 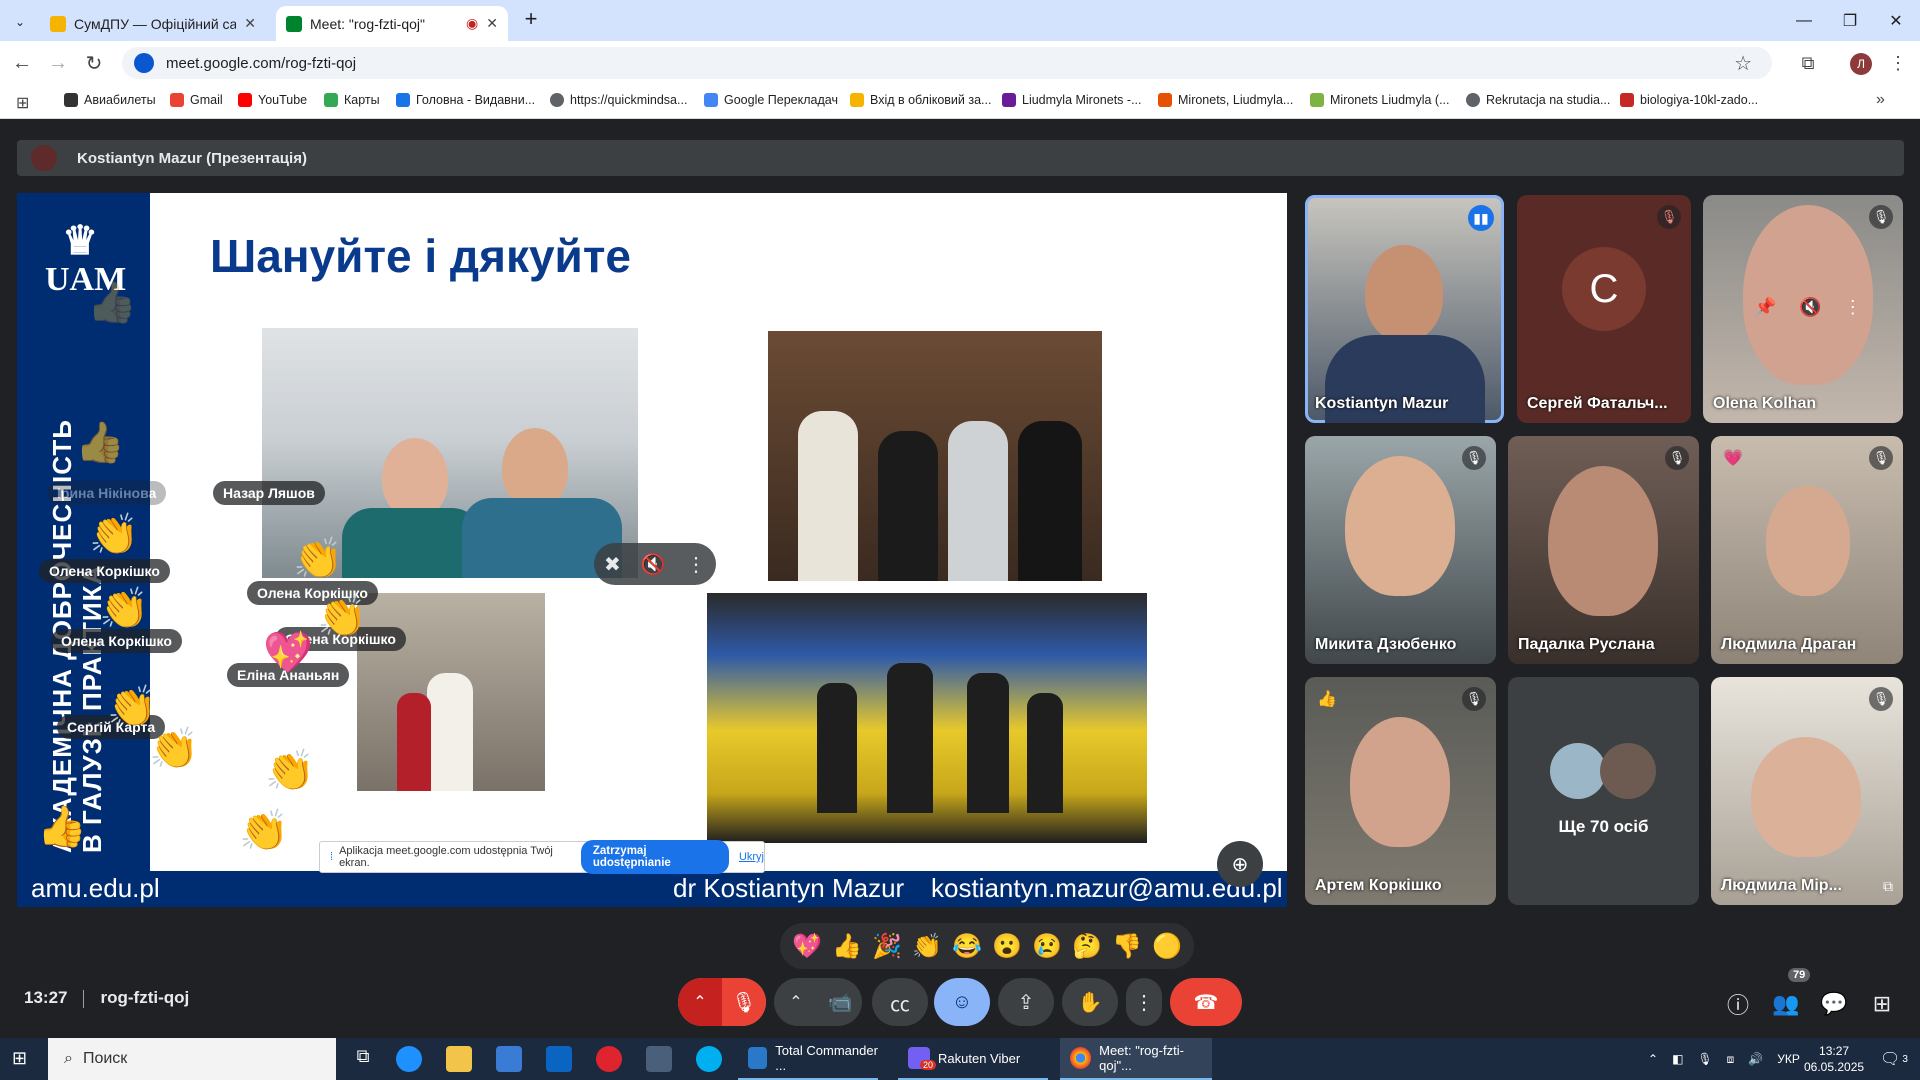 I want to click on others-tile: Ще 70 осіб, so click(x=1603, y=791).